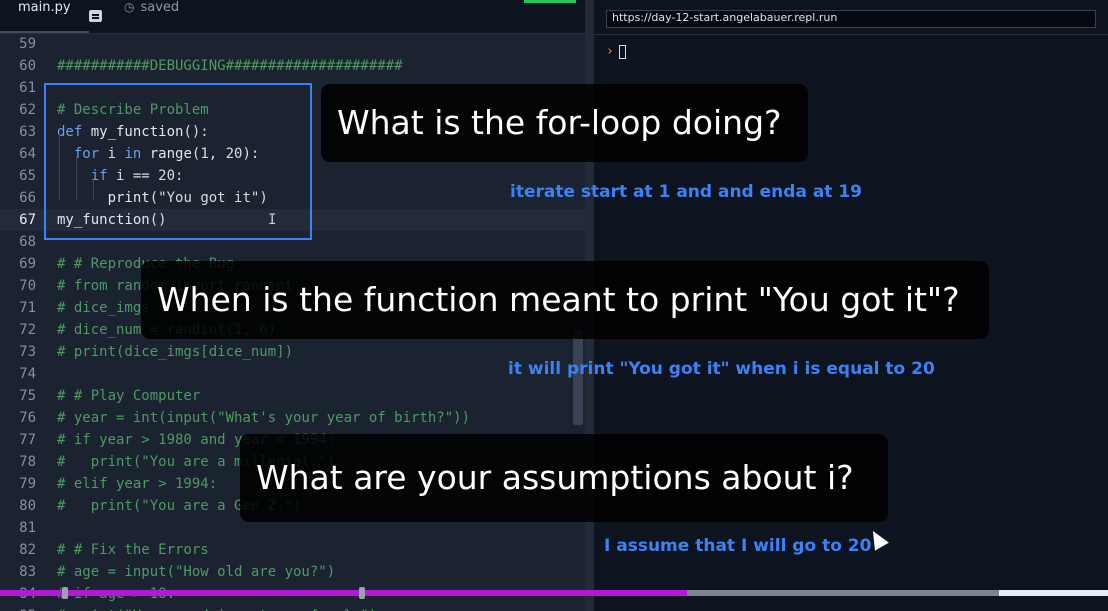  Describe the element at coordinates (27, 462) in the screenshot. I see `line-number: 78` at that location.